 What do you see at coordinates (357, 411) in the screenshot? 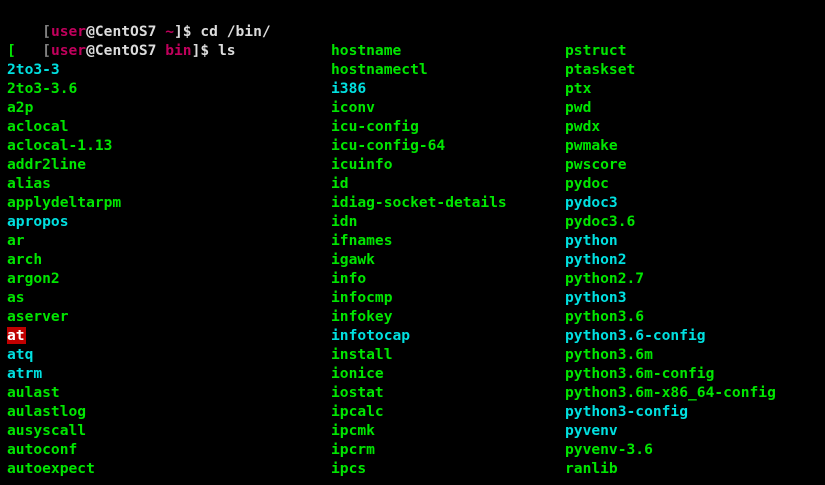
I see `file-name: ipcalc` at bounding box center [357, 411].